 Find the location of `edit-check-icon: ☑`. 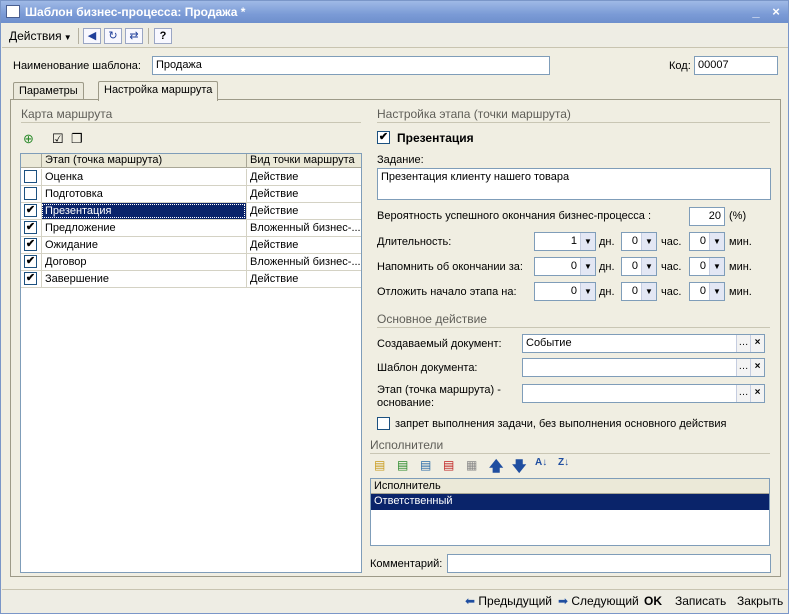

edit-check-icon: ☑ is located at coordinates (60, 139).